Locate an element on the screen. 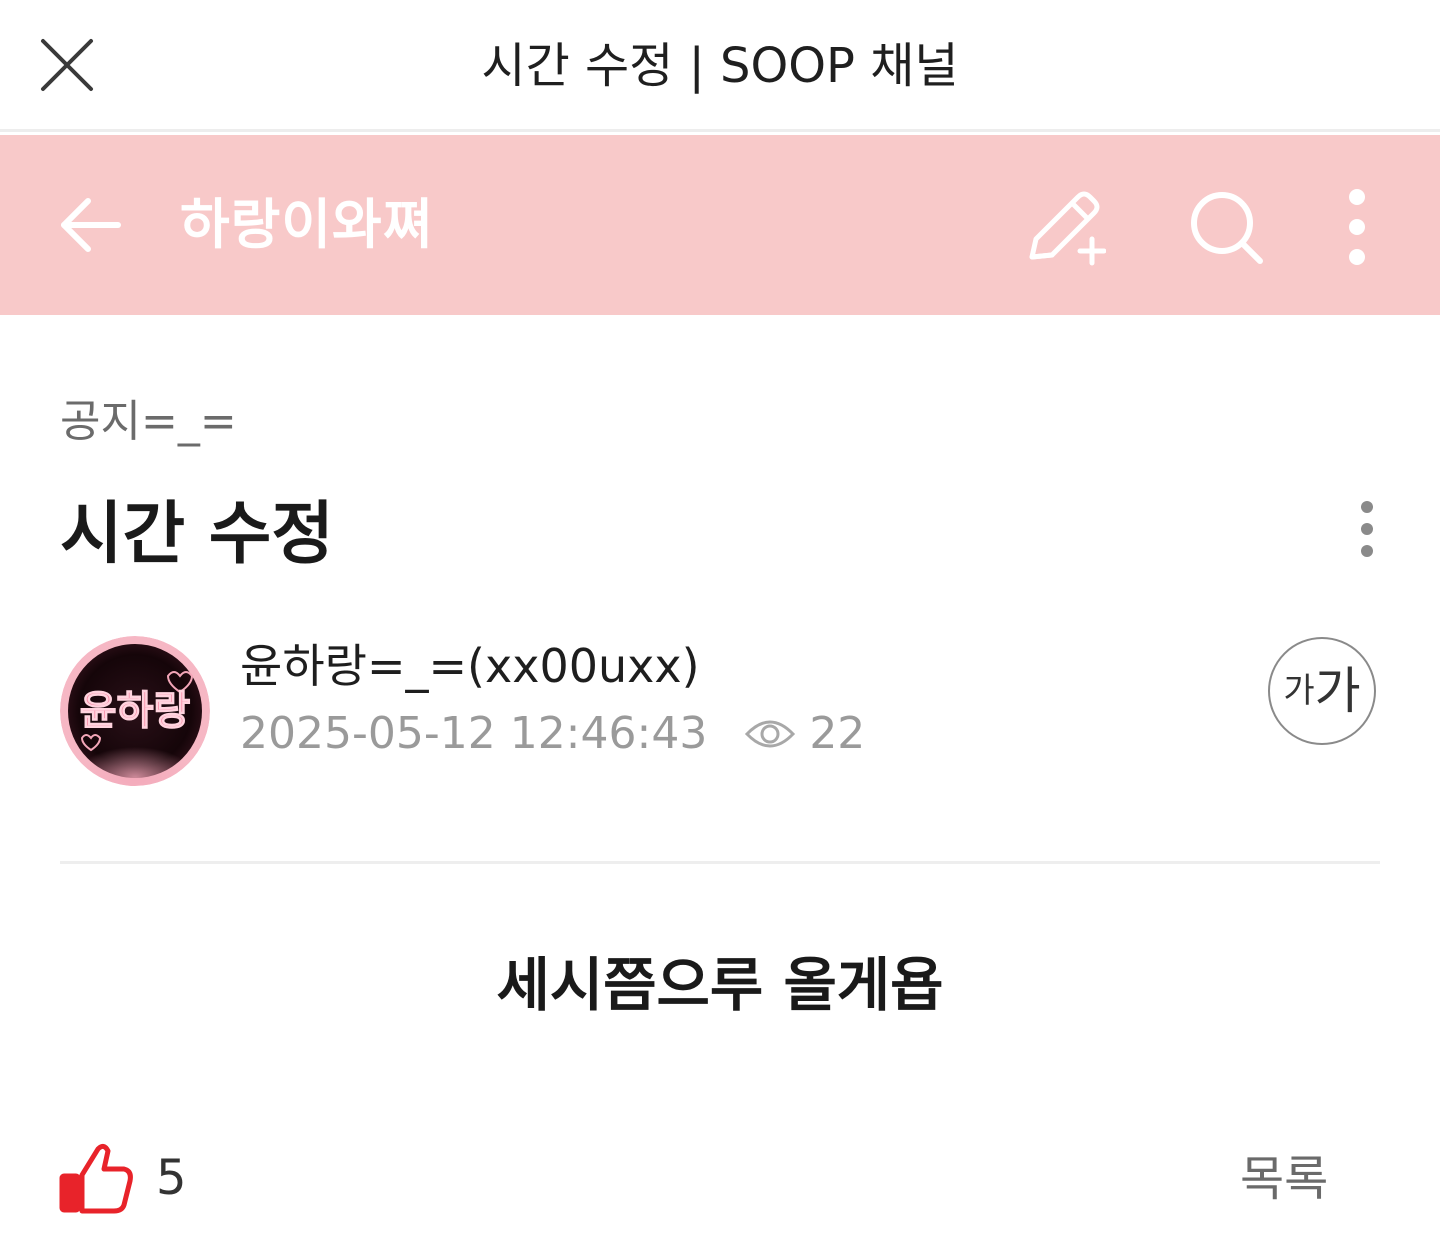 This screenshot has height=1256, width=1440. eye-icon is located at coordinates (770, 734).